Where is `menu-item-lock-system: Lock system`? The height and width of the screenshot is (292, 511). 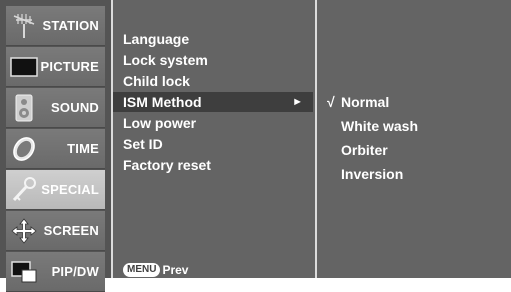
menu-item-lock-system: Lock system is located at coordinates (165, 60).